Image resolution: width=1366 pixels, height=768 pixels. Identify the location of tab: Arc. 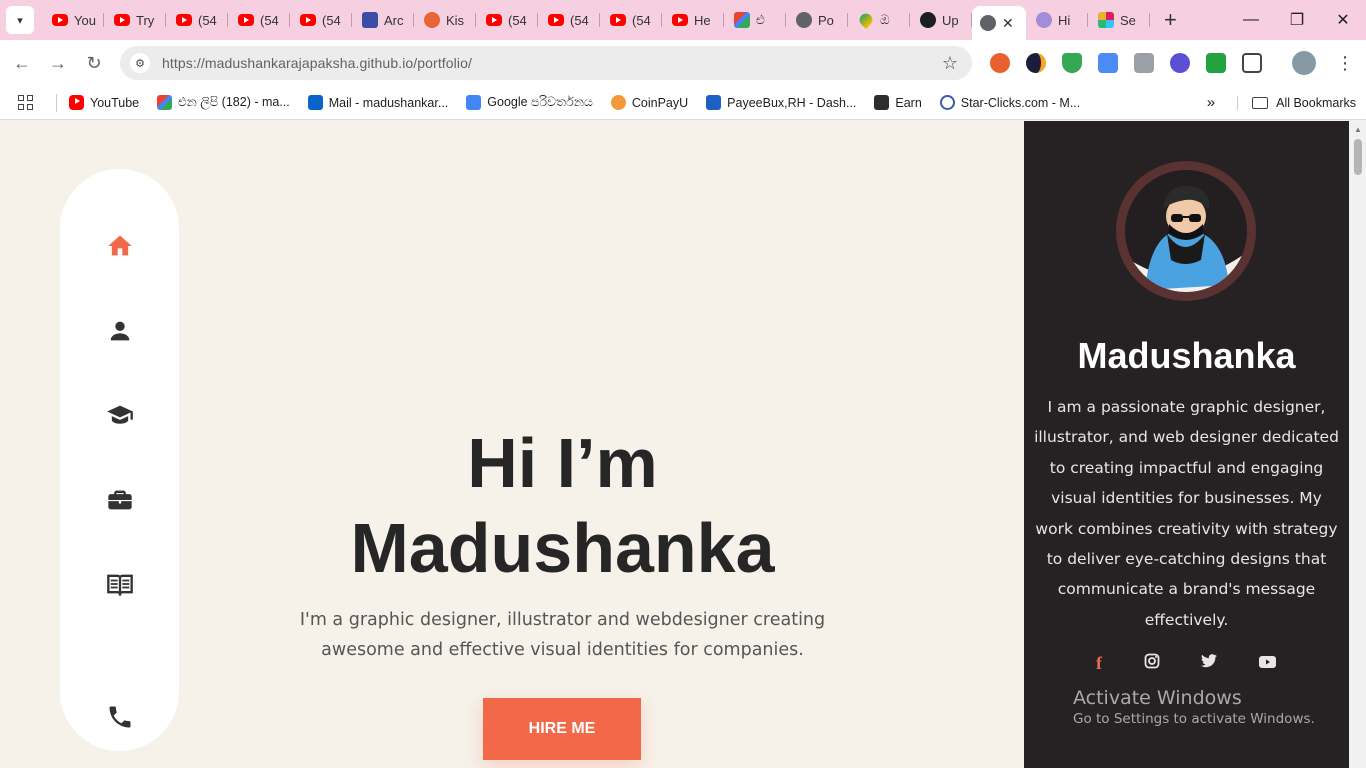
(383, 20).